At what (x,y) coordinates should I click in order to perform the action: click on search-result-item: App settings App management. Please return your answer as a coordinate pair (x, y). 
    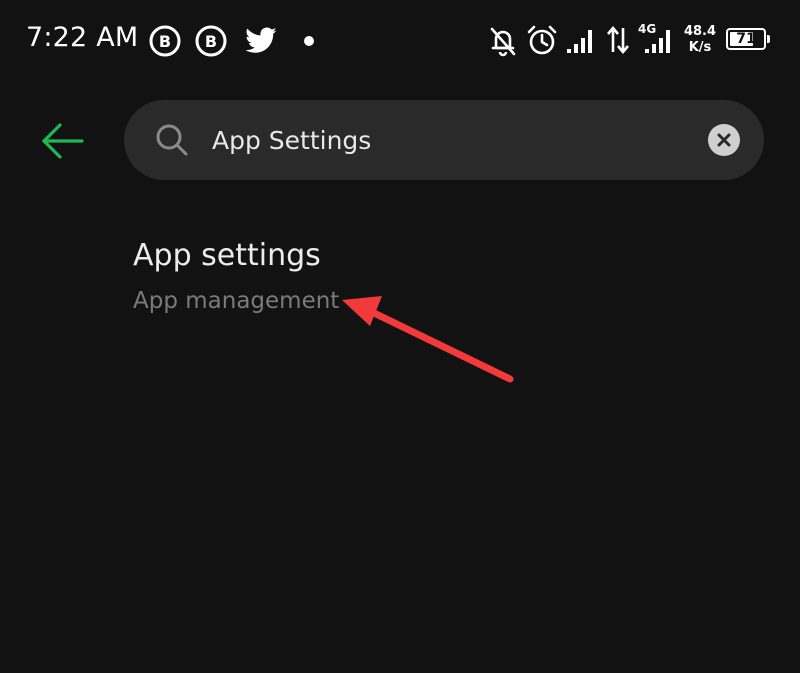
    Looking at the image, I should click on (410, 277).